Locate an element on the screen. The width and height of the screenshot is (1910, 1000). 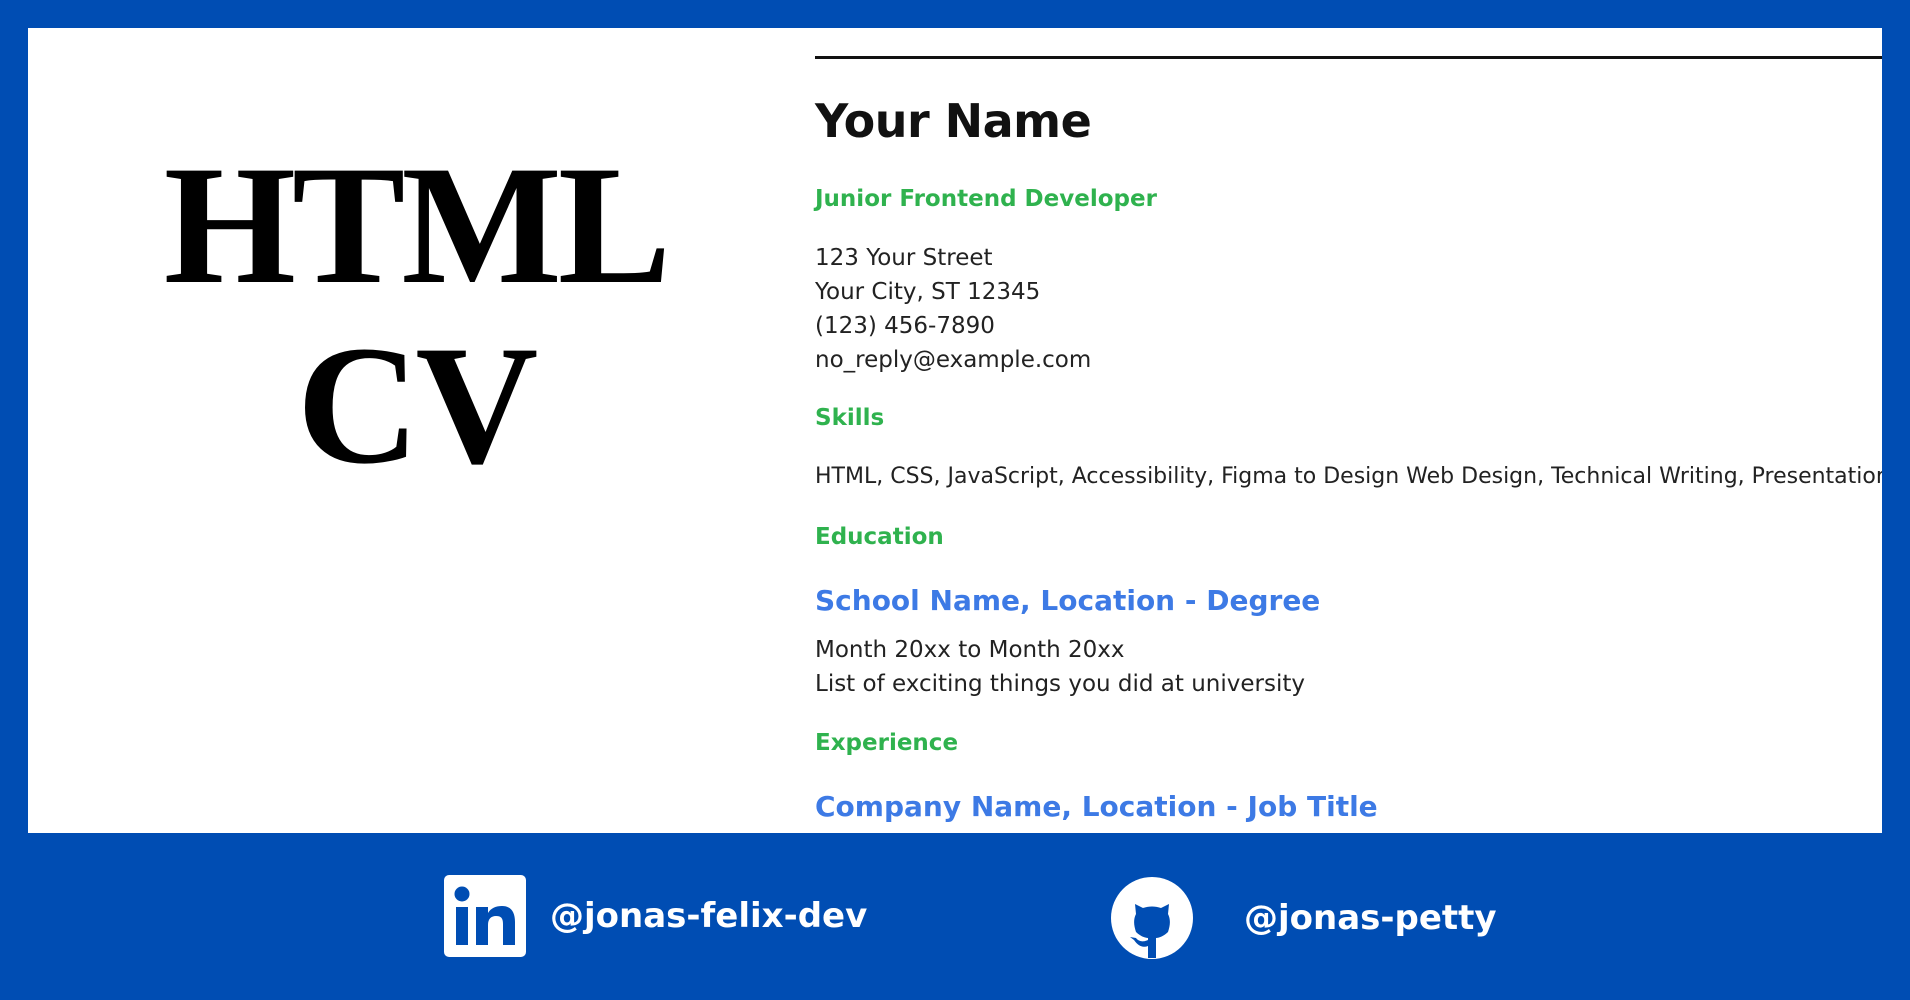
linkedin-handle: @jonas-felix-dev is located at coordinates (709, 916).